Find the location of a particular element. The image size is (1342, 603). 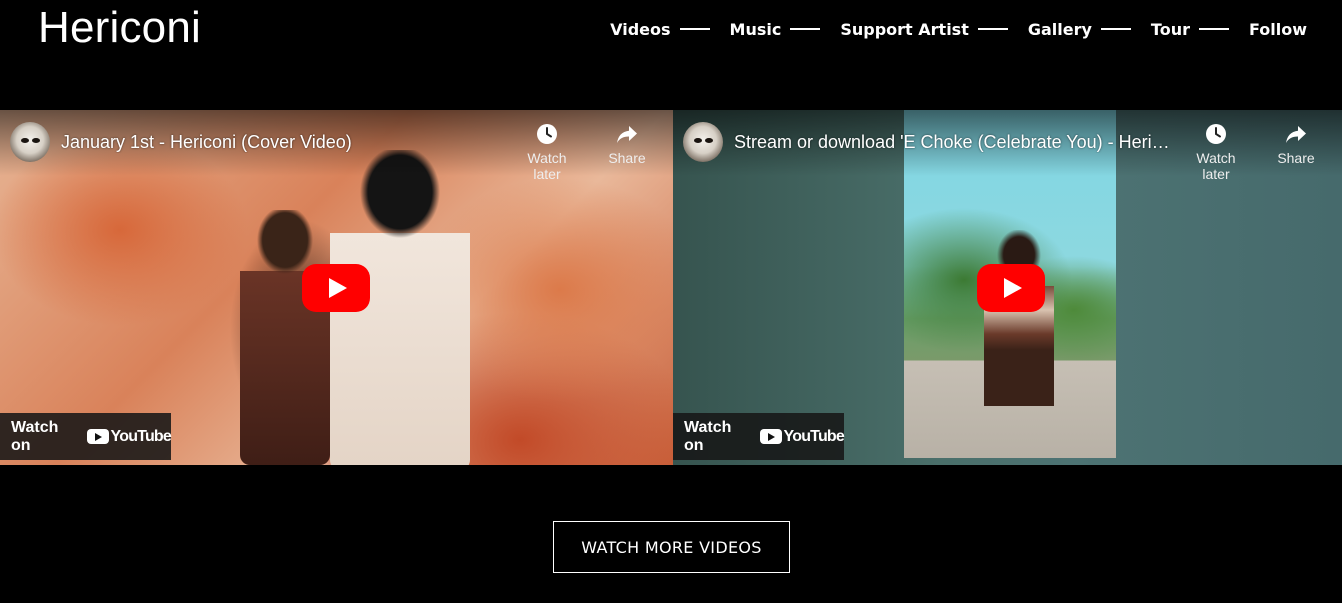

nav-link-gallery: Gallery is located at coordinates (1060, 29).